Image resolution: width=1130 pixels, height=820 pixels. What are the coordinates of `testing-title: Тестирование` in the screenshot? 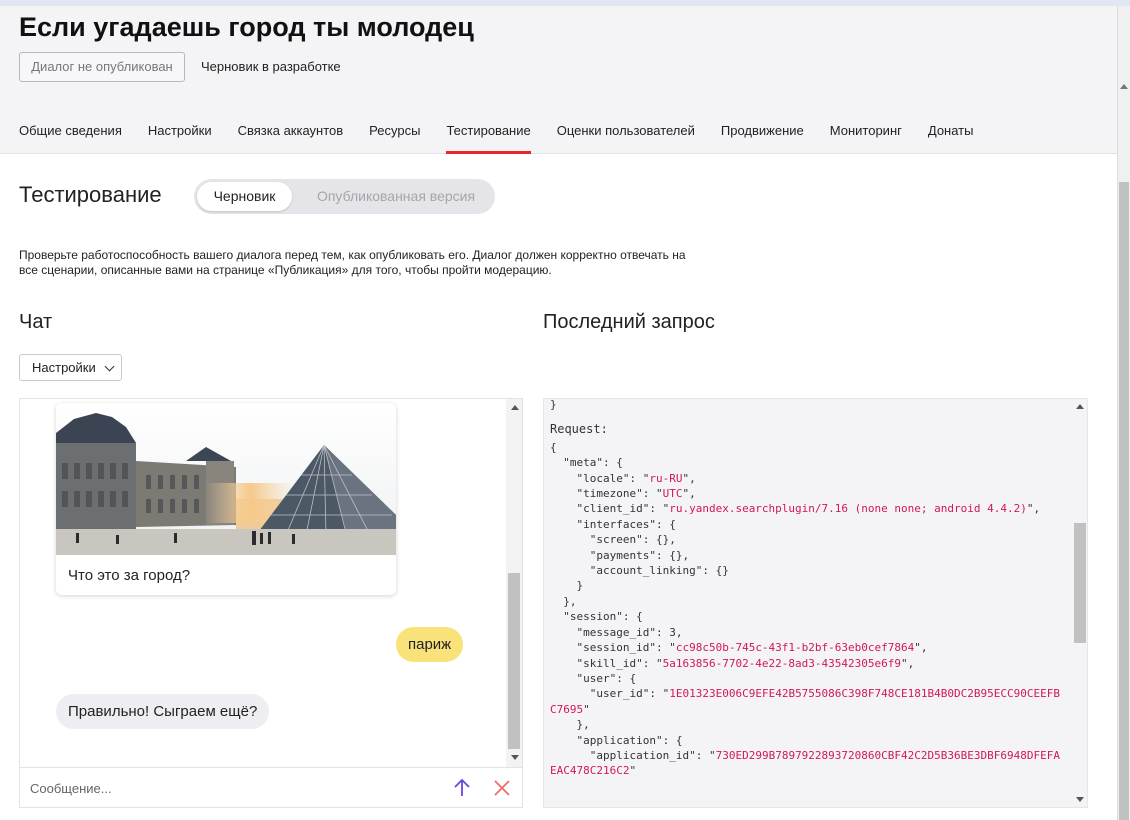 It's located at (90, 194).